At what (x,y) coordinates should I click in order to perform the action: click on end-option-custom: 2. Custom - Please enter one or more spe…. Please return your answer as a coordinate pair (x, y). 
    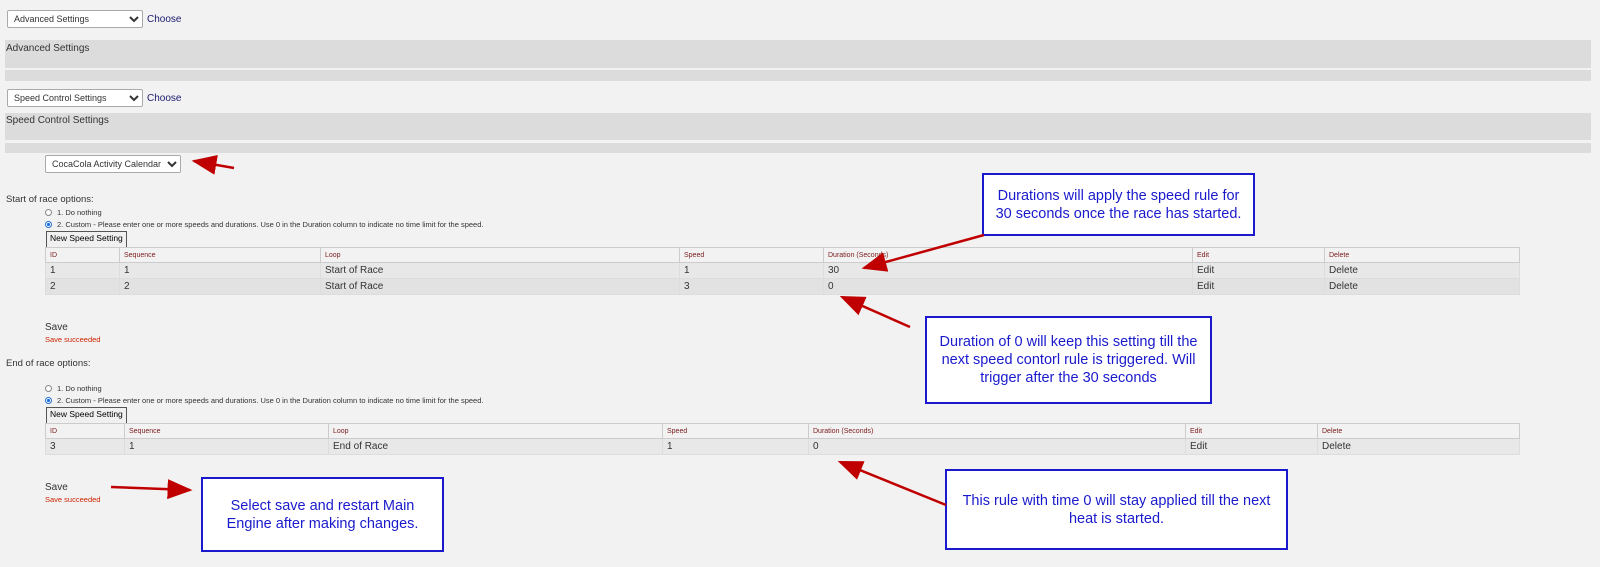
    Looking at the image, I should click on (264, 400).